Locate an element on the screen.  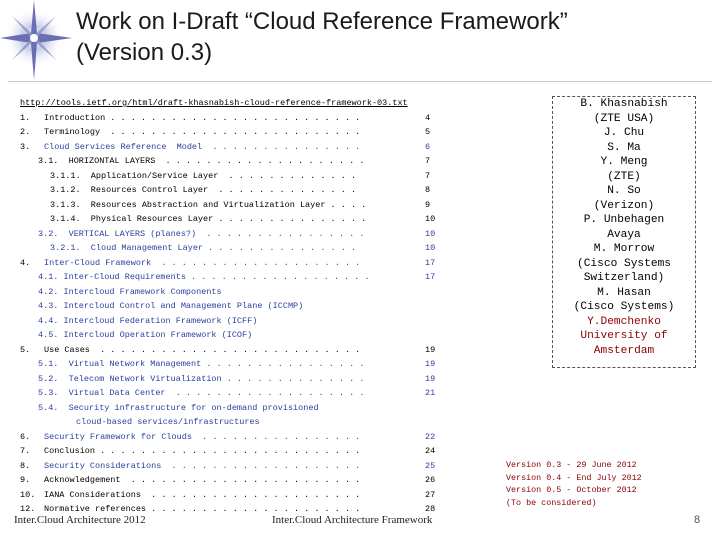
star-logo-icon is located at coordinates (36, 40).